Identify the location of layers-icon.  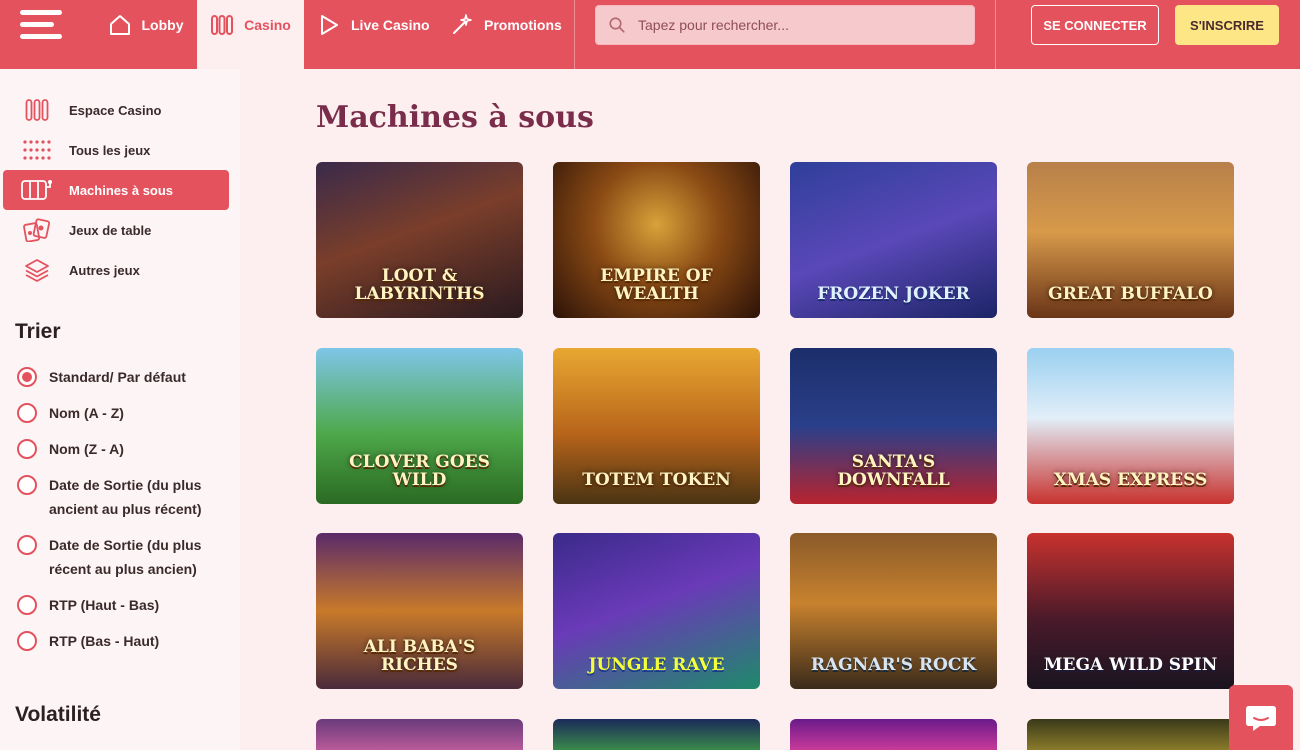
(37, 270).